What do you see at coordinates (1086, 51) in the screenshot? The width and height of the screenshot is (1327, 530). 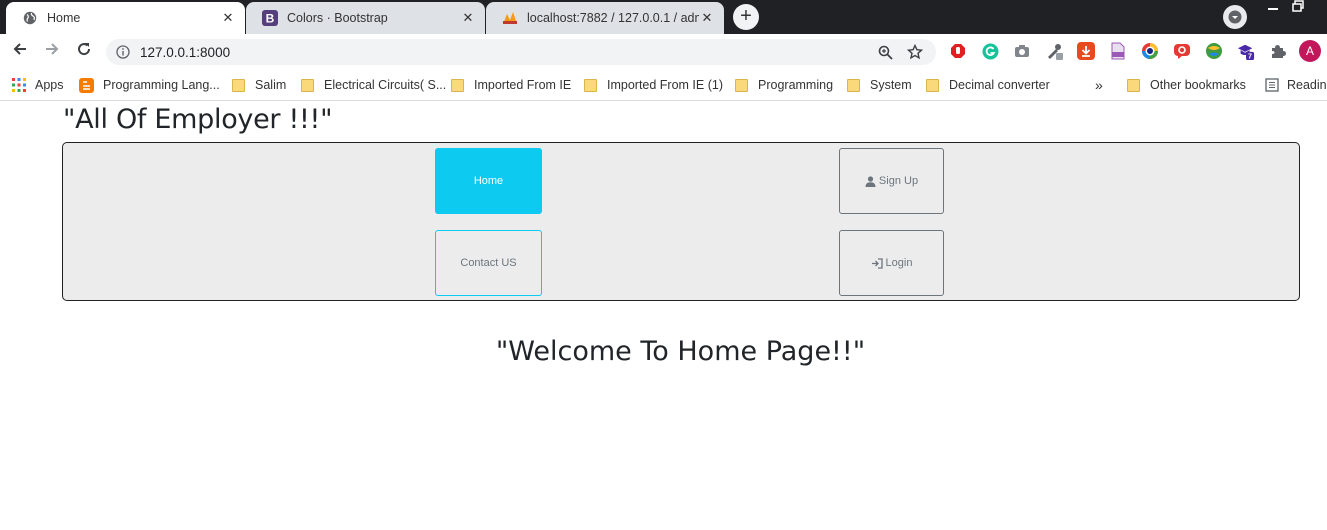 I see `download-icon` at bounding box center [1086, 51].